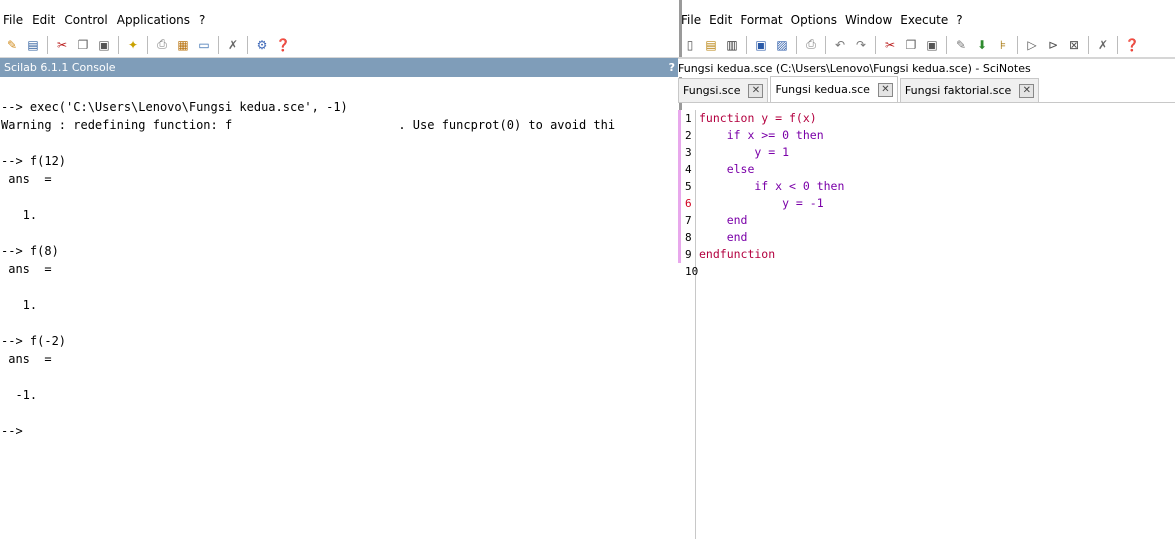 This screenshot has height=539, width=1175. I want to click on save-icon: ▣, so click(761, 45).